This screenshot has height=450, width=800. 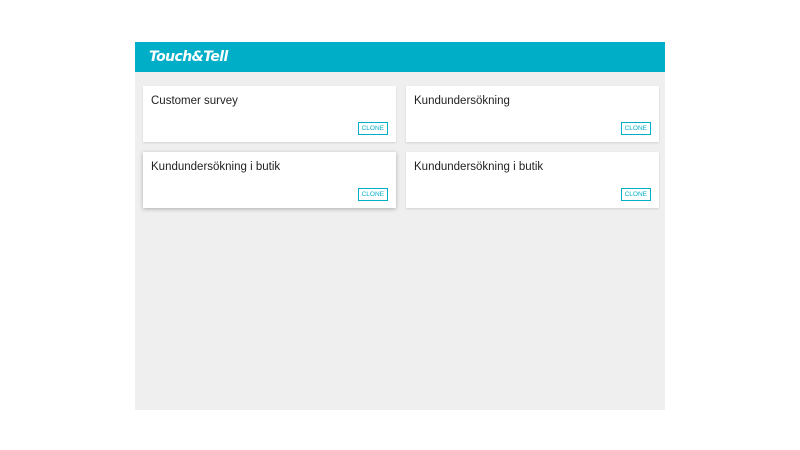 I want to click on survey-card: Kundundersökning CLONE, so click(x=532, y=114).